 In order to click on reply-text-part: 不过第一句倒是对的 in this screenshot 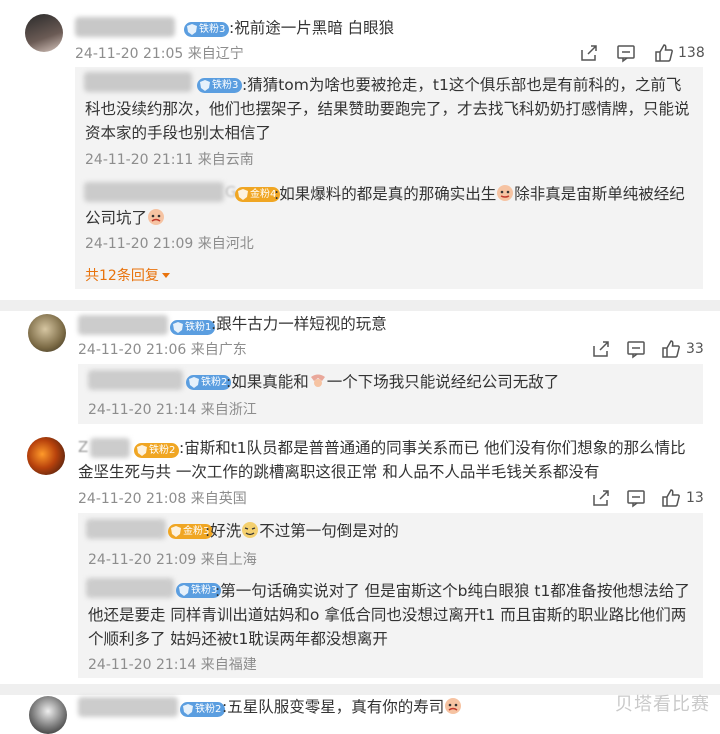, I will do `click(329, 531)`.